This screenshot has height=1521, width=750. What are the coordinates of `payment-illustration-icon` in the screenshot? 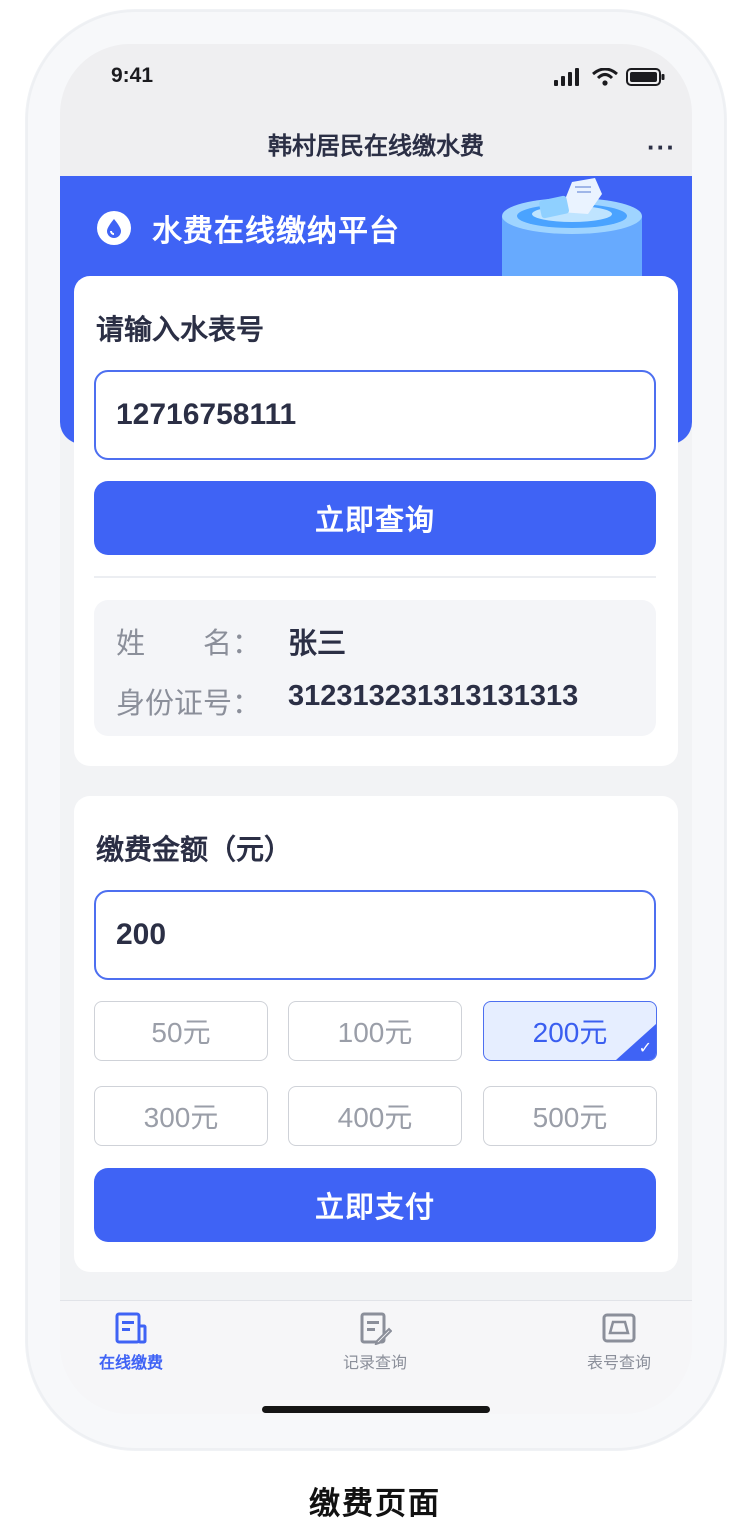 It's located at (572, 228).